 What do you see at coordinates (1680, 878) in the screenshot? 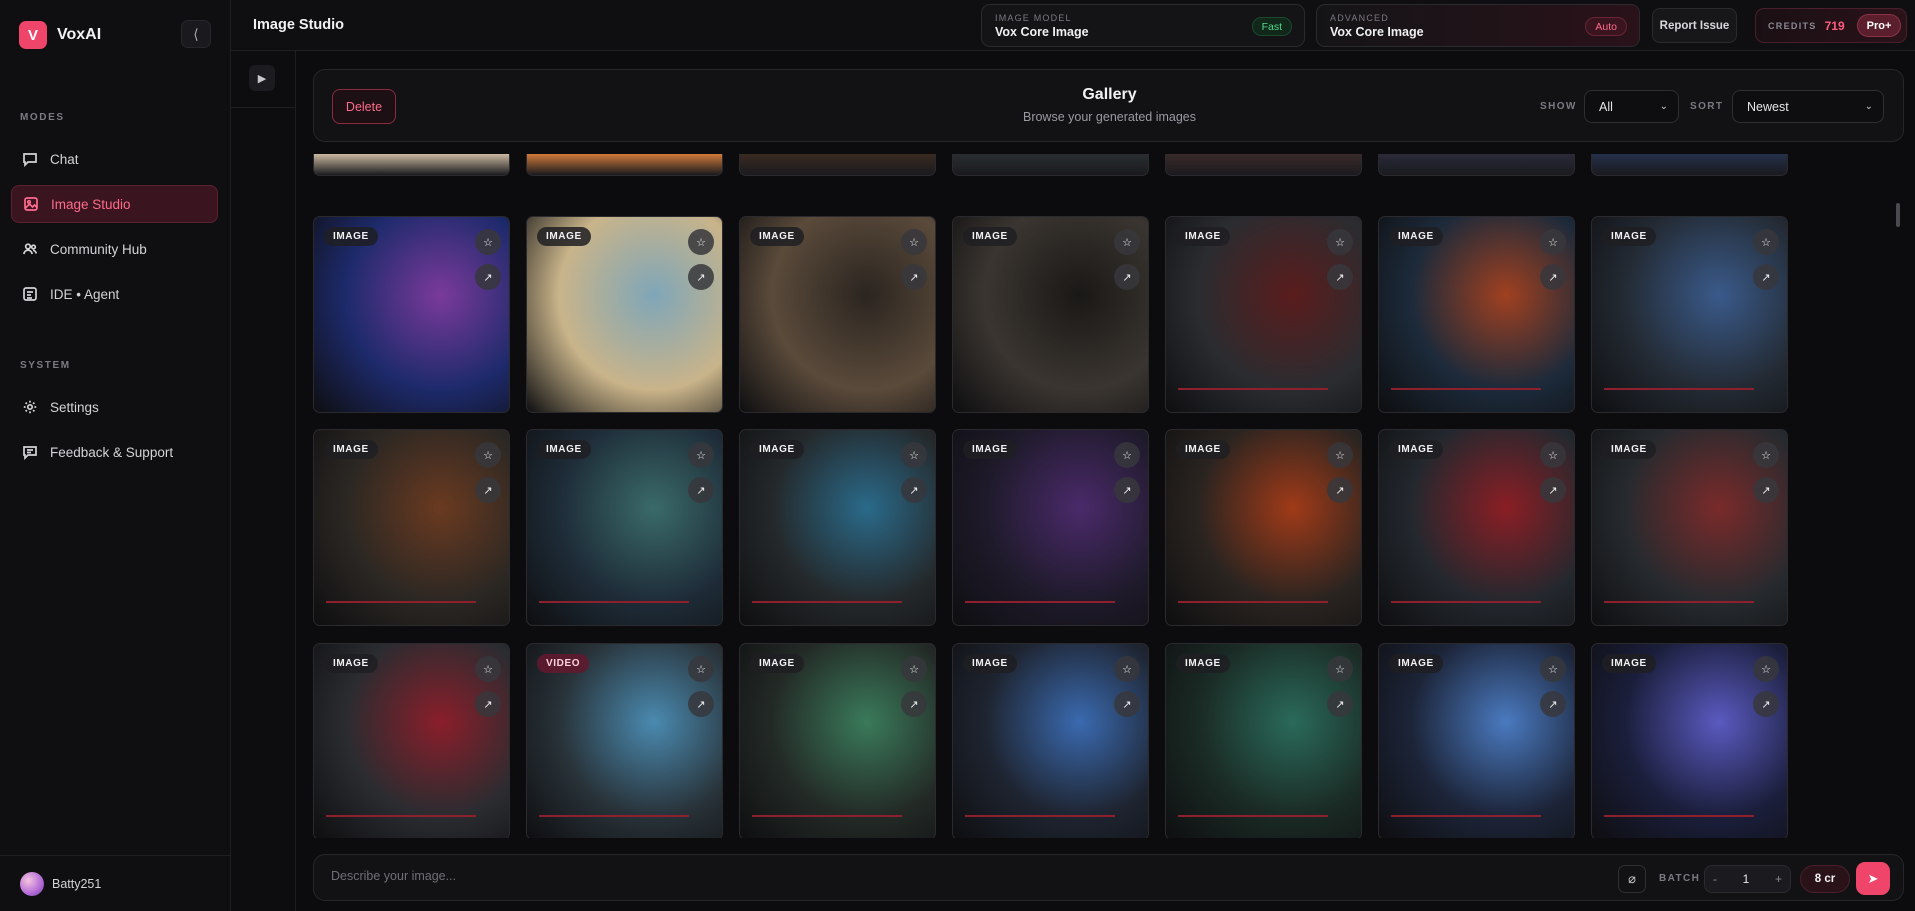
I see `batch-label: BATCH` at bounding box center [1680, 878].